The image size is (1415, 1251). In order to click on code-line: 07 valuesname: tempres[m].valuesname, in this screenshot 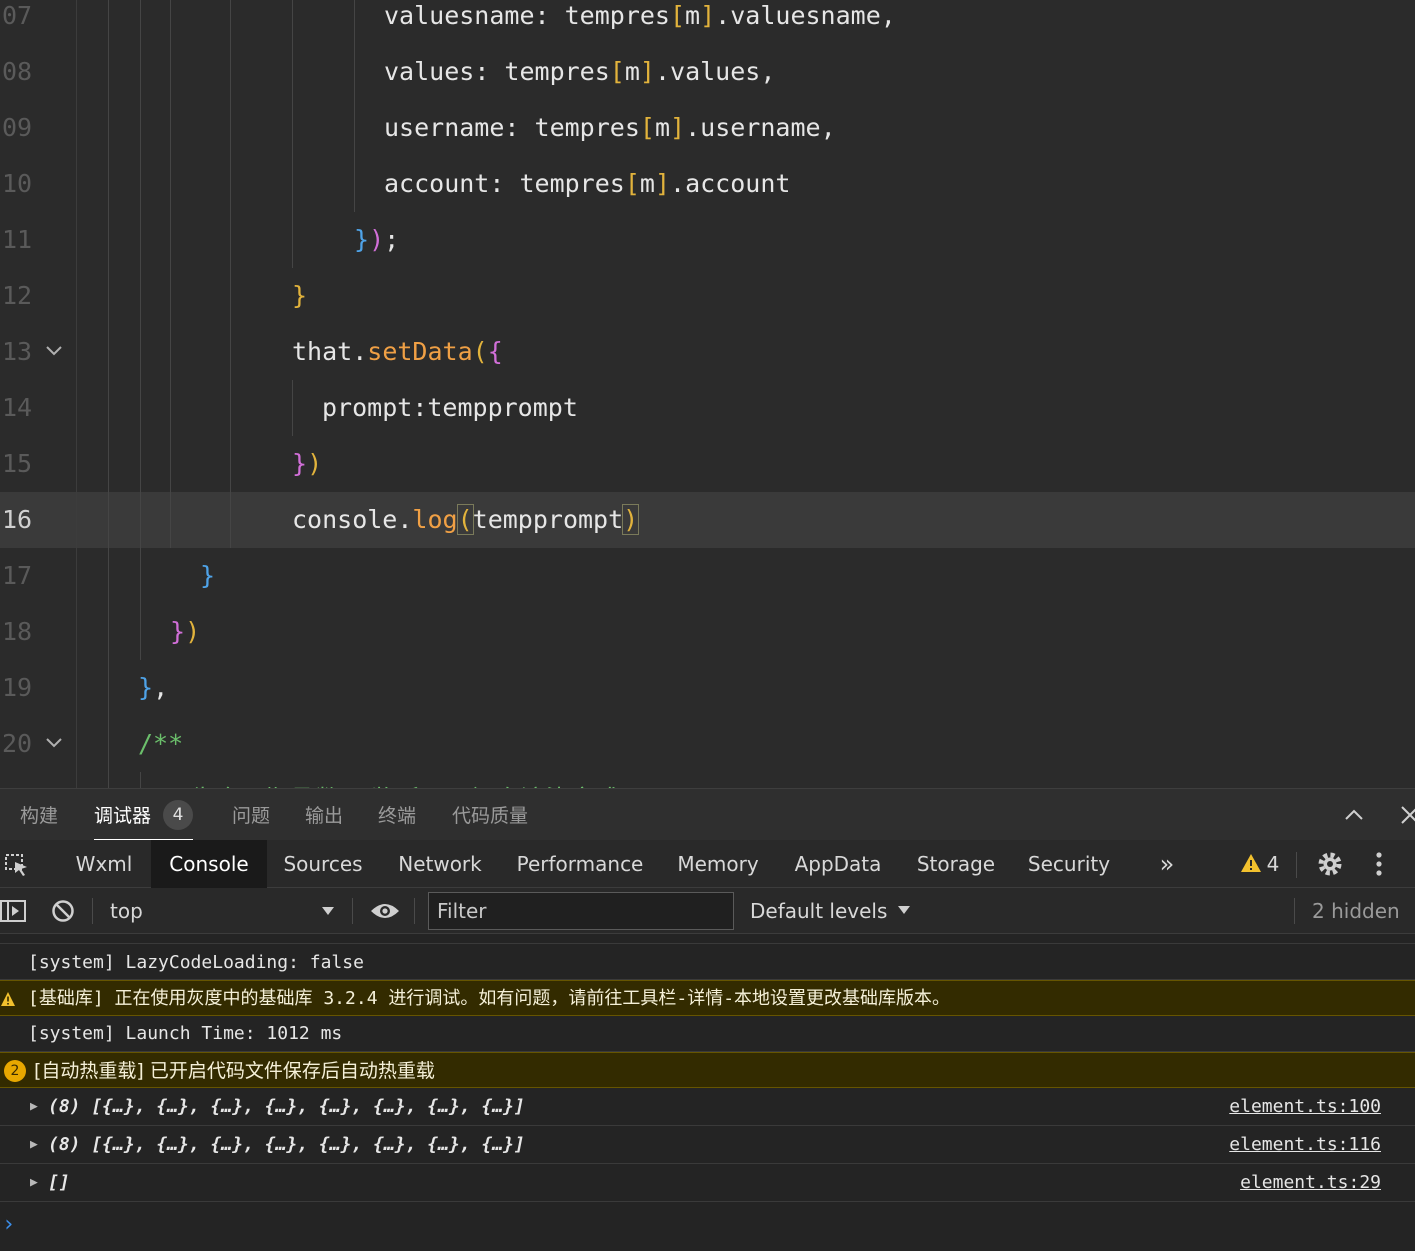, I will do `click(707, 22)`.